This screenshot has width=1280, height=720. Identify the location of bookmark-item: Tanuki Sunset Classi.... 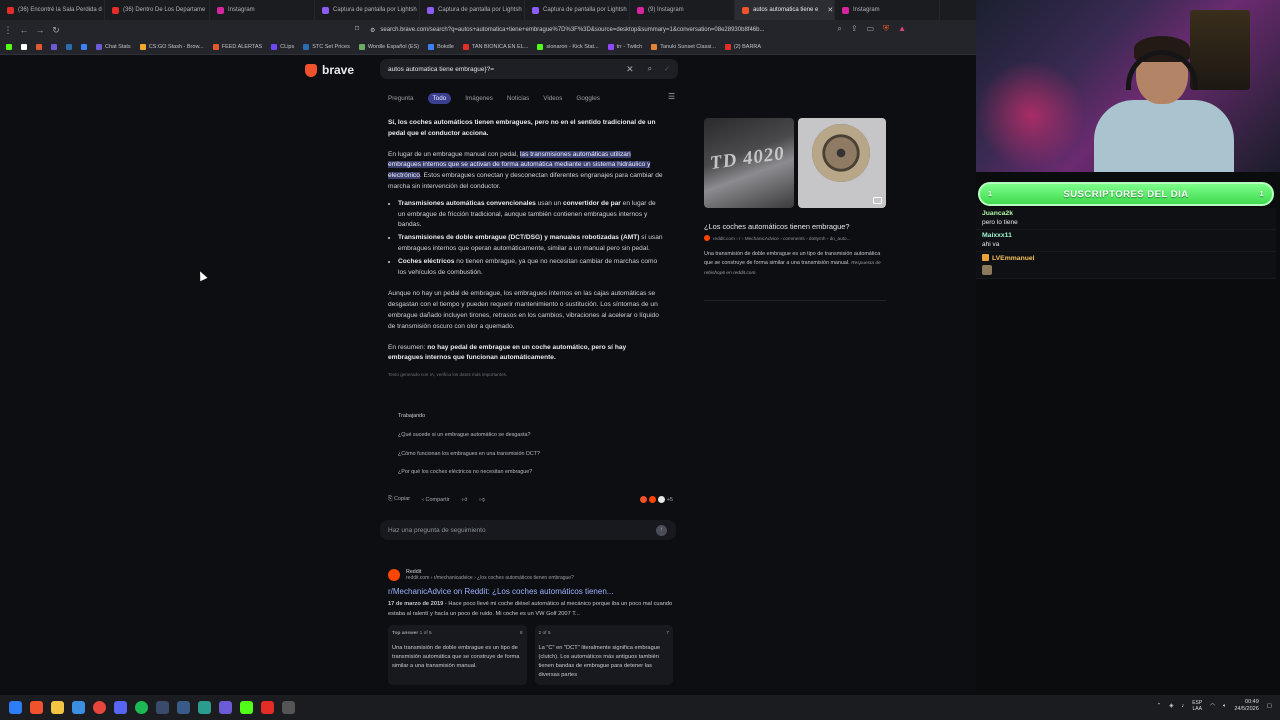
(683, 47).